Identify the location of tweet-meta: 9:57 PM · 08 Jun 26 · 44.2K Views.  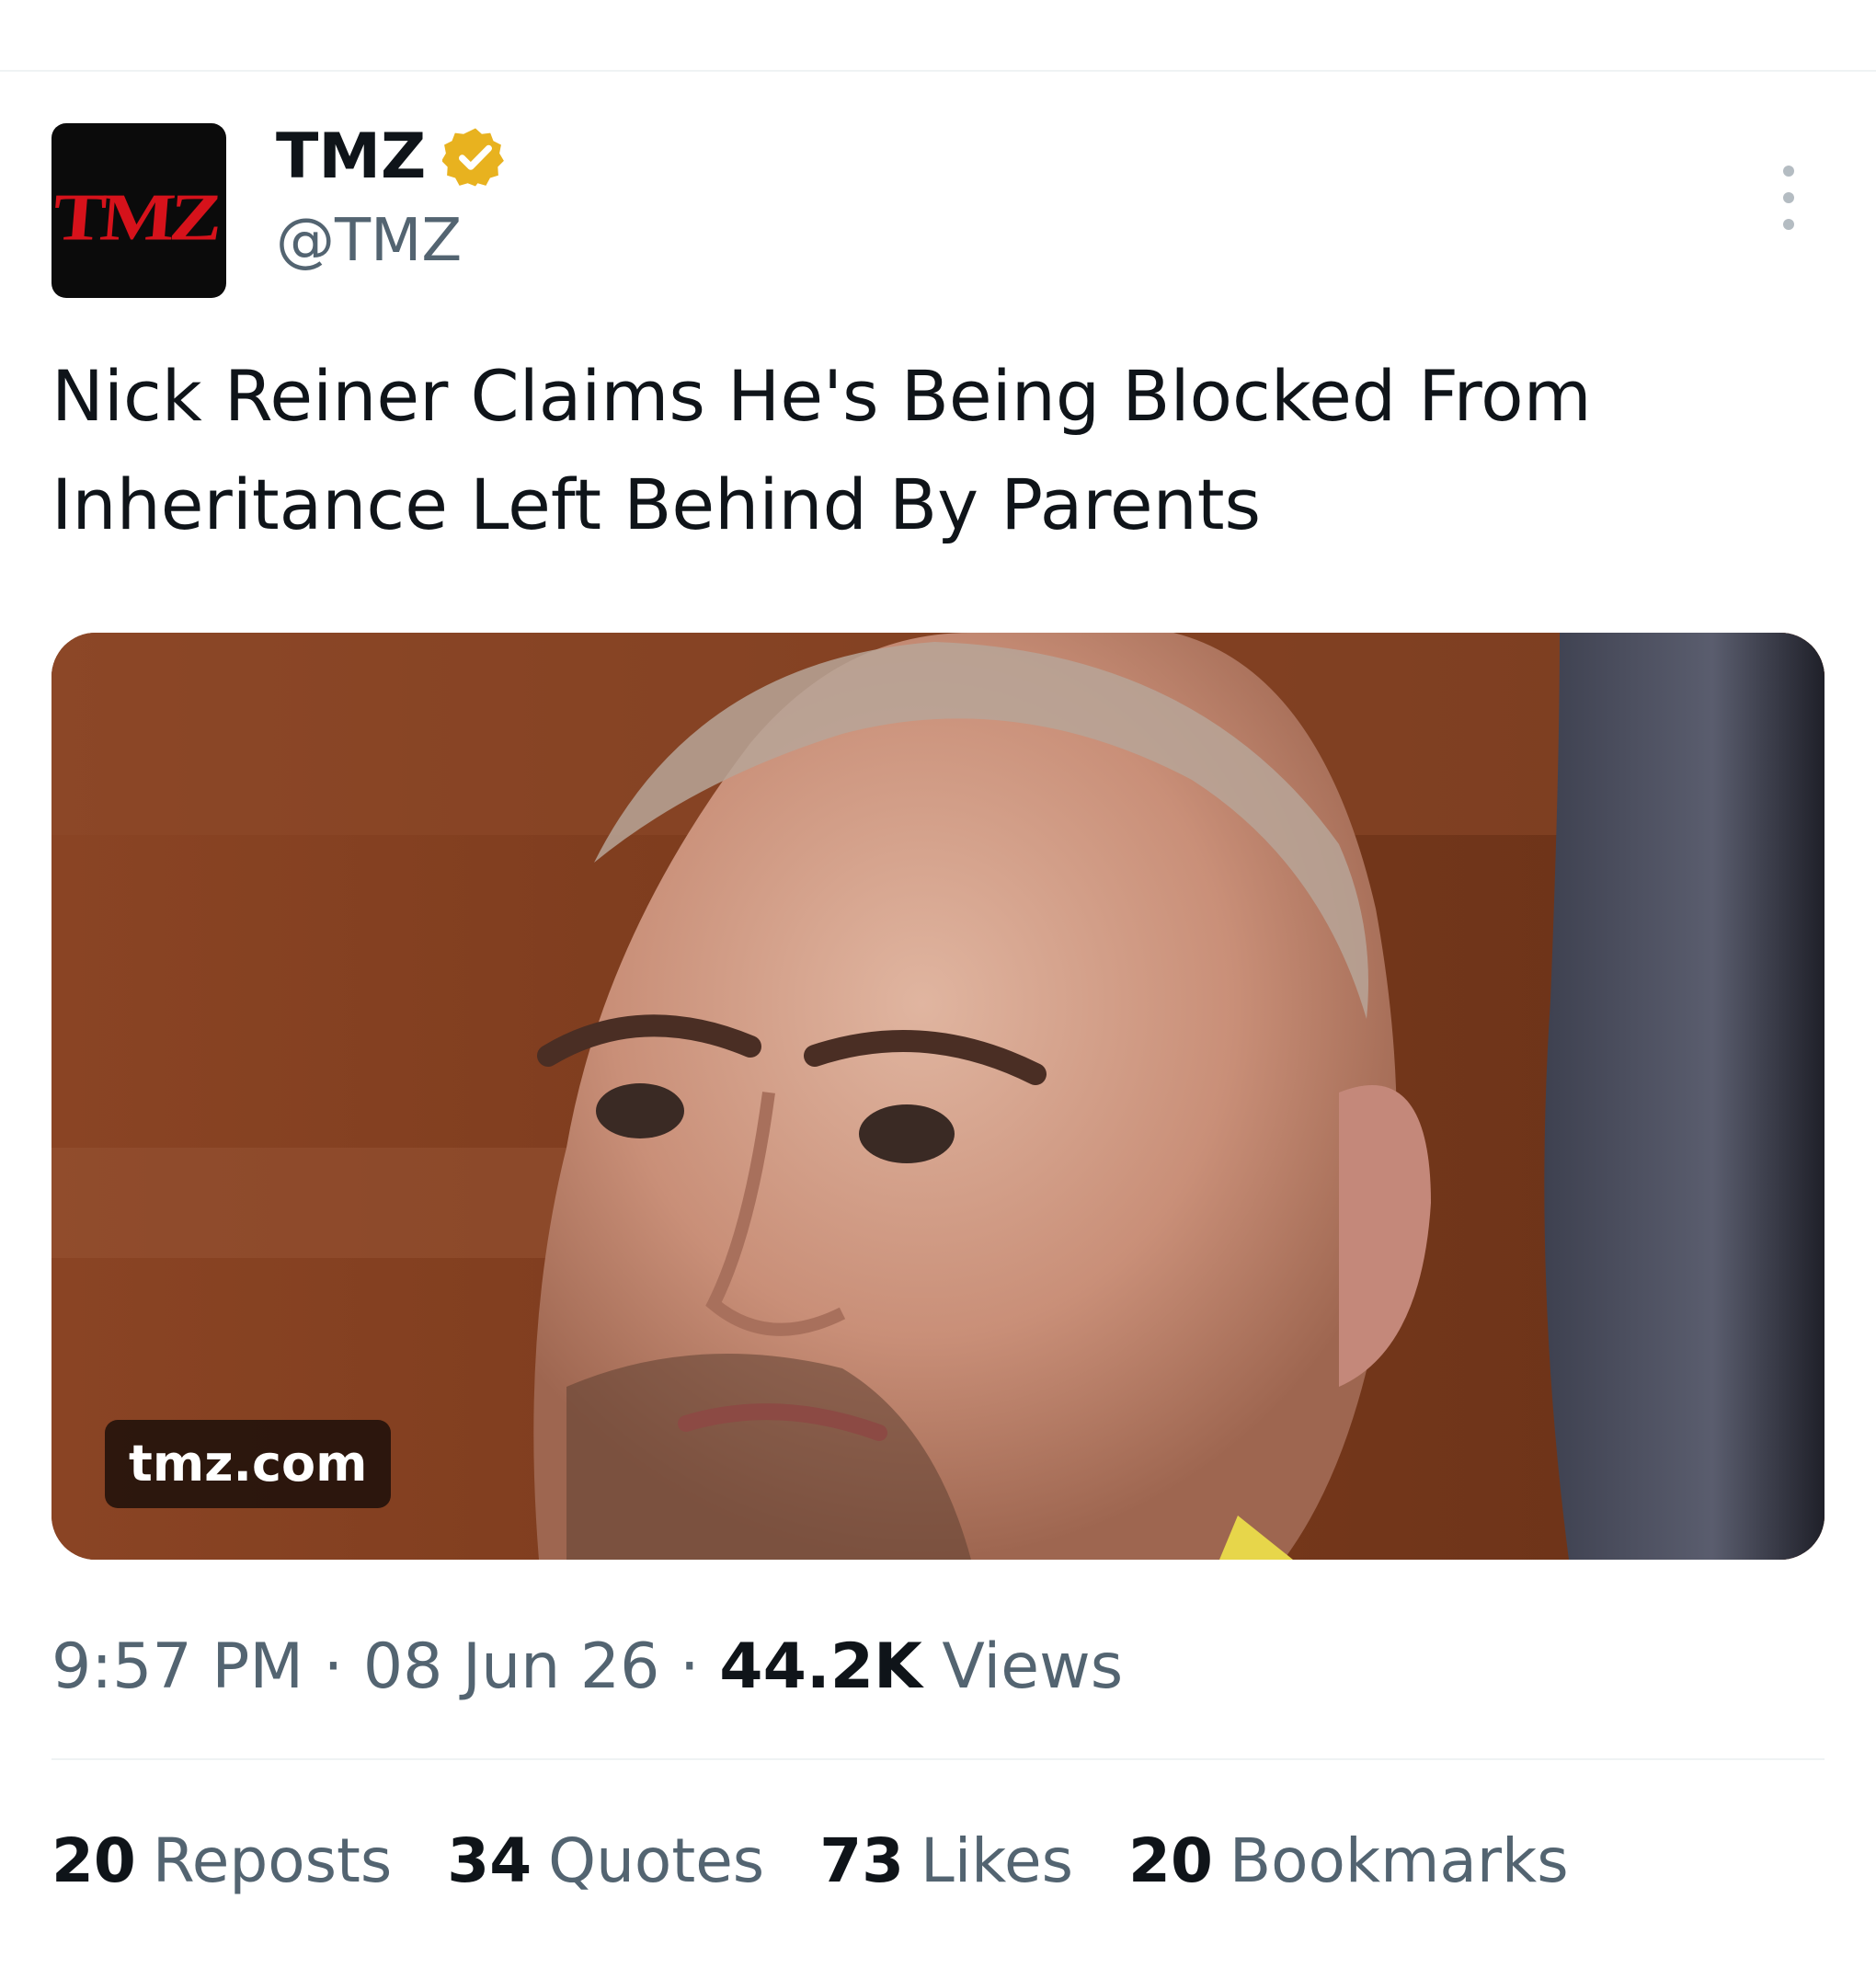
(587, 1666).